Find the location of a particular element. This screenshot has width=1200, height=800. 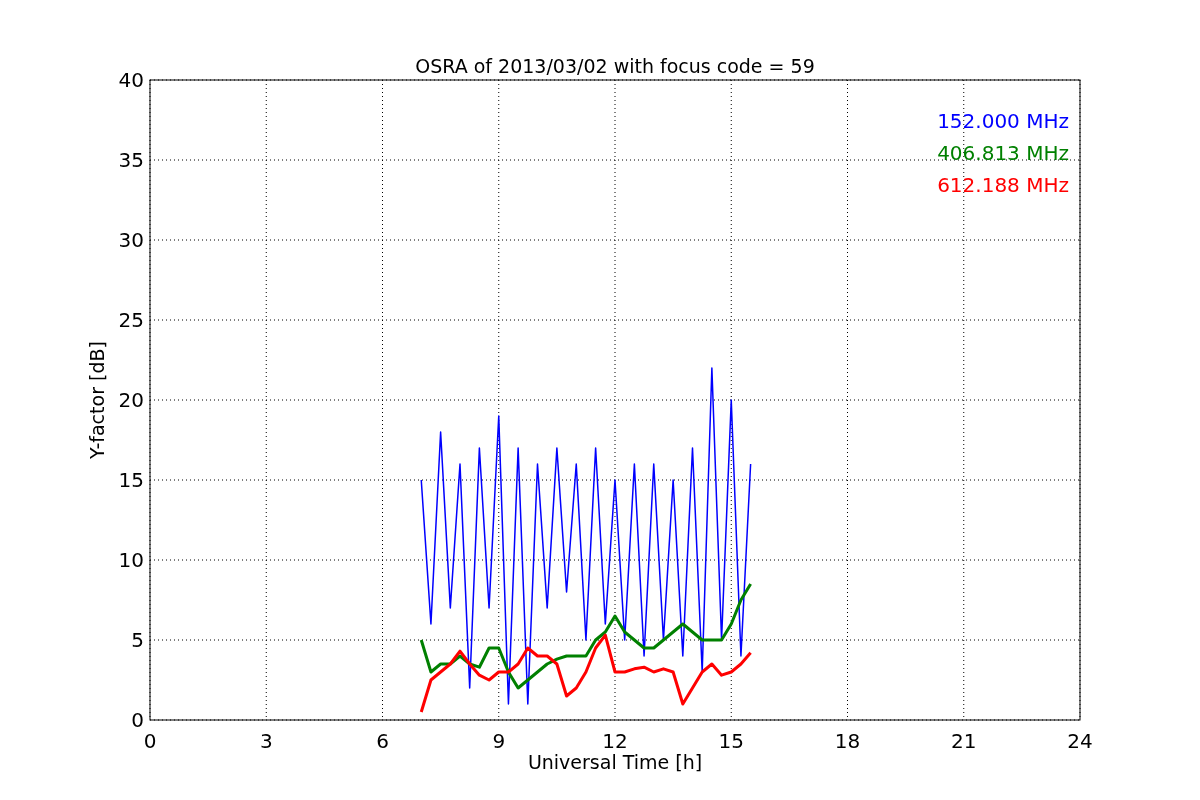

legend-label: 406.813 MHz is located at coordinates (1003, 153).